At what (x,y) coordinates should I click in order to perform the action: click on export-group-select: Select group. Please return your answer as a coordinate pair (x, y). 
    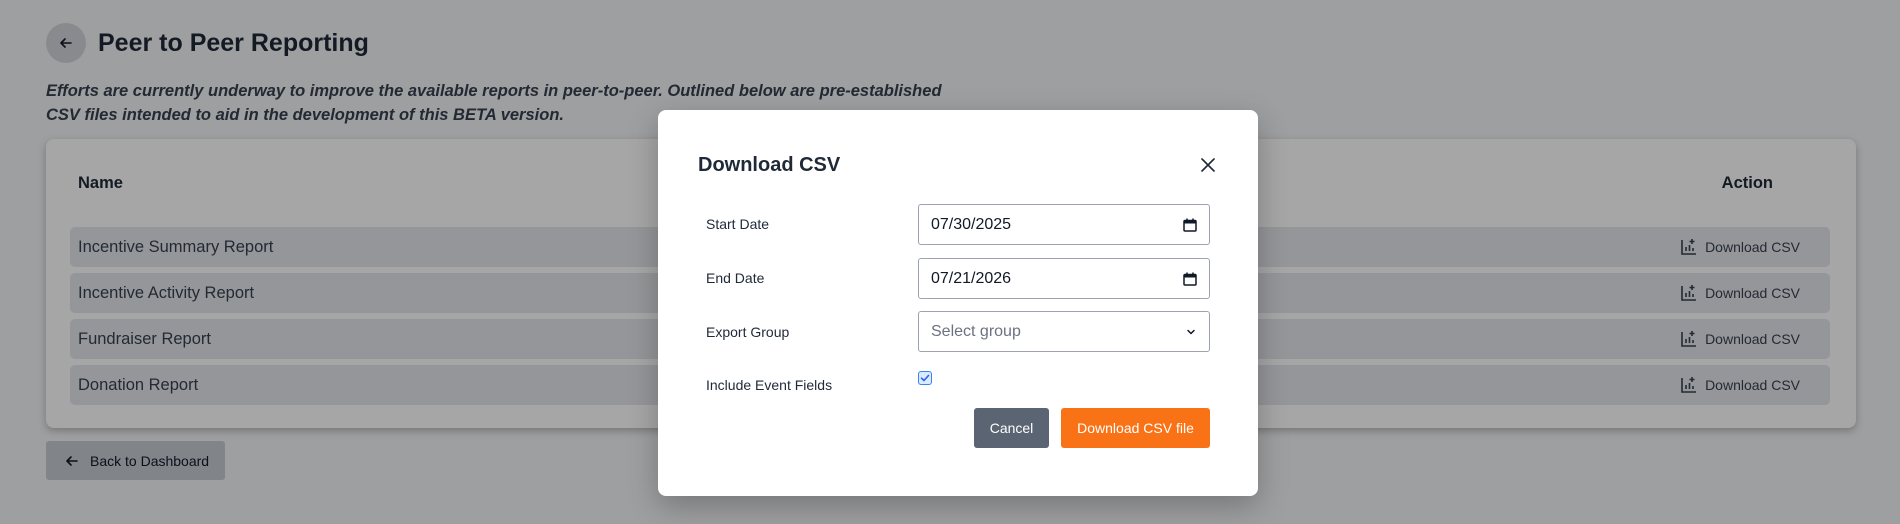
    Looking at the image, I should click on (1064, 331).